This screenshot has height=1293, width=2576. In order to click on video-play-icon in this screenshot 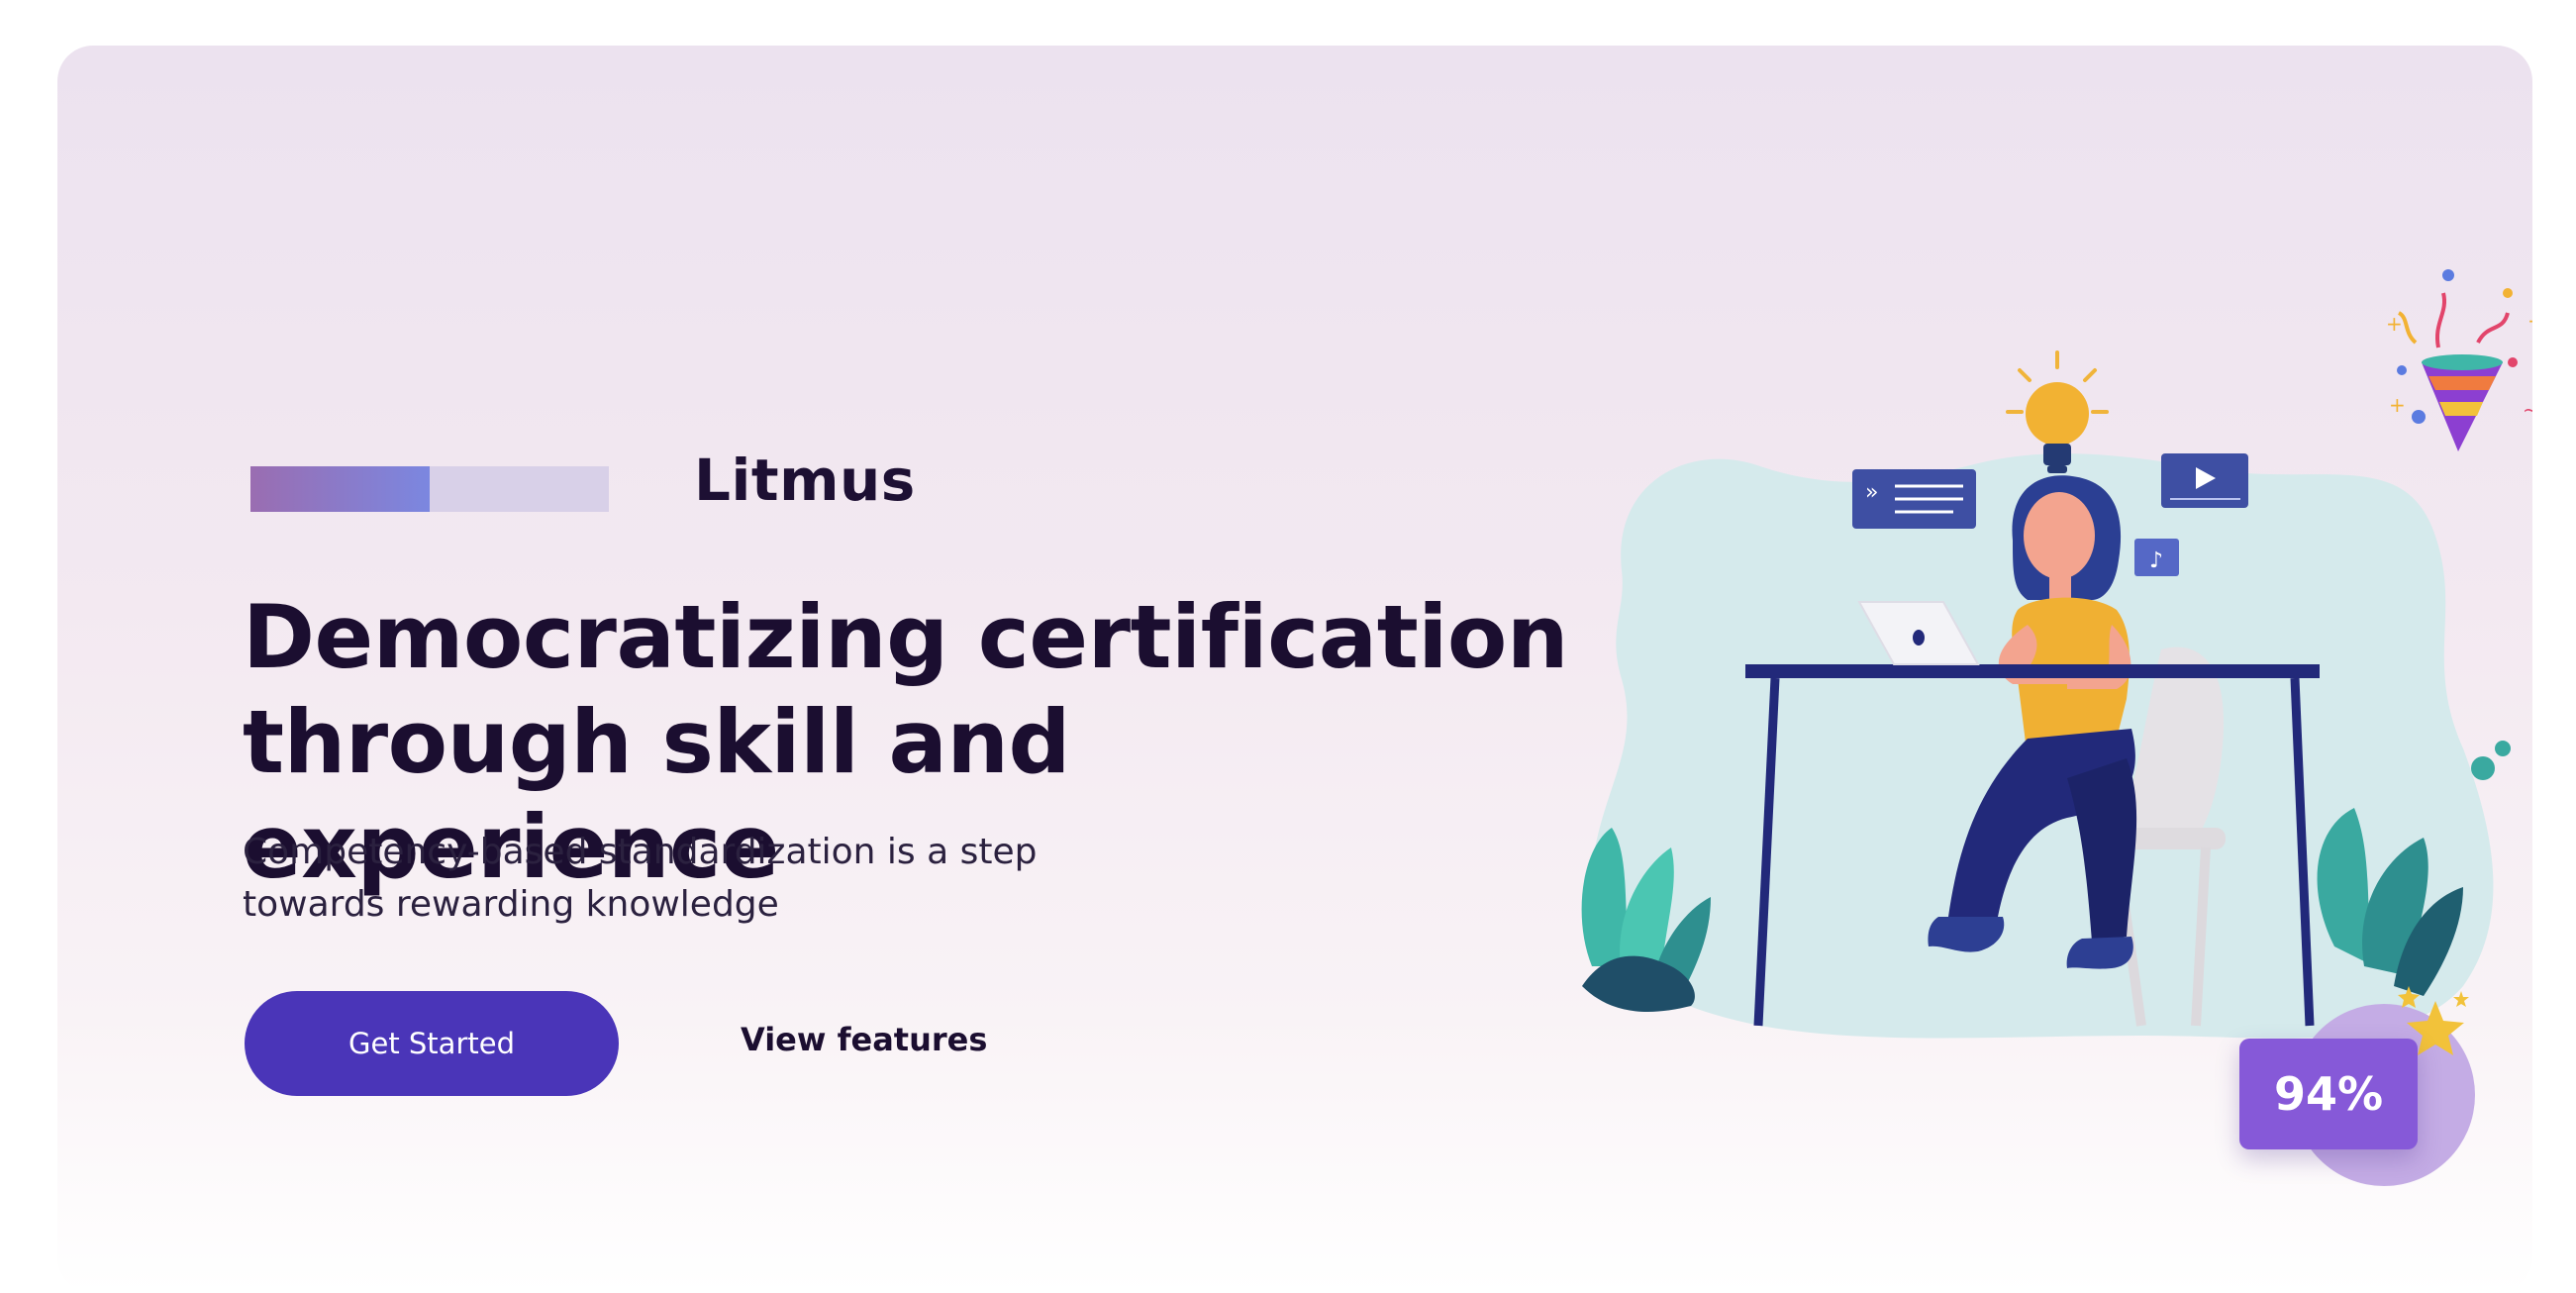, I will do `click(2204, 480)`.